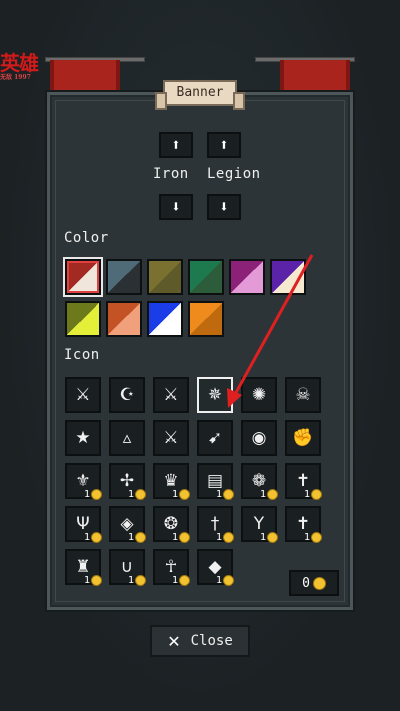 The height and width of the screenshot is (711, 400). What do you see at coordinates (15, 77) in the screenshot?
I see `watermark-sub-text: 无敌 1997` at bounding box center [15, 77].